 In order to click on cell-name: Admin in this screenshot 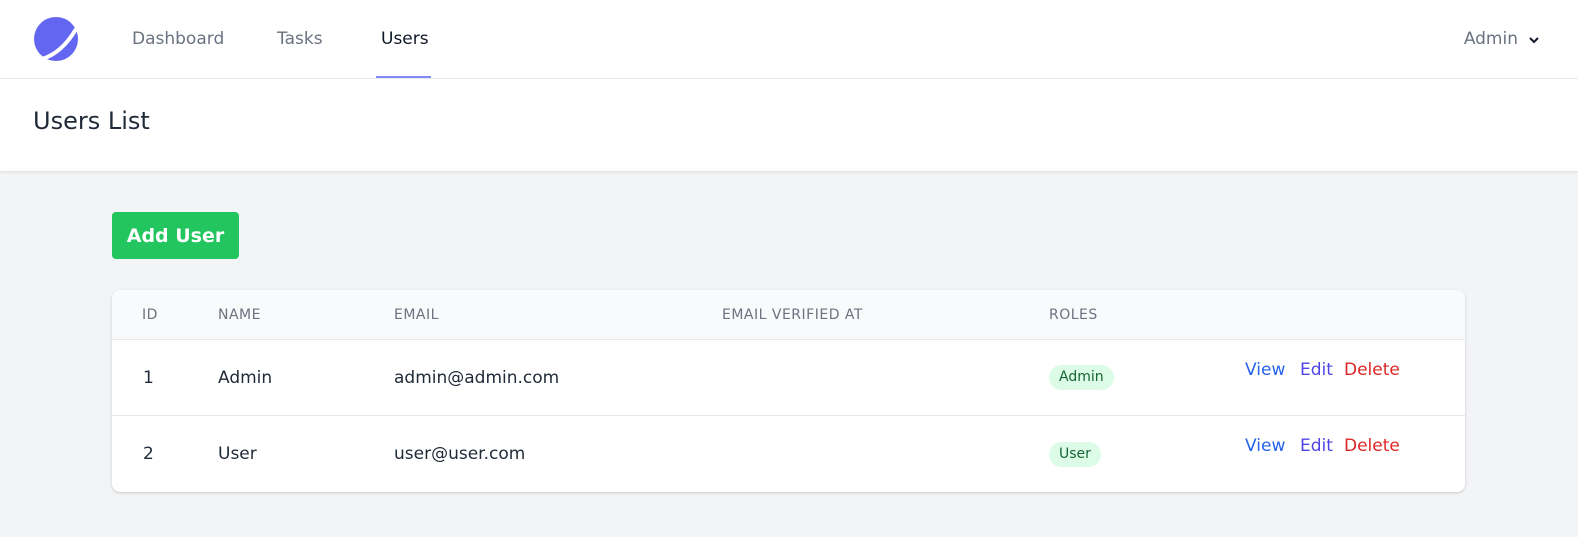, I will do `click(245, 378)`.